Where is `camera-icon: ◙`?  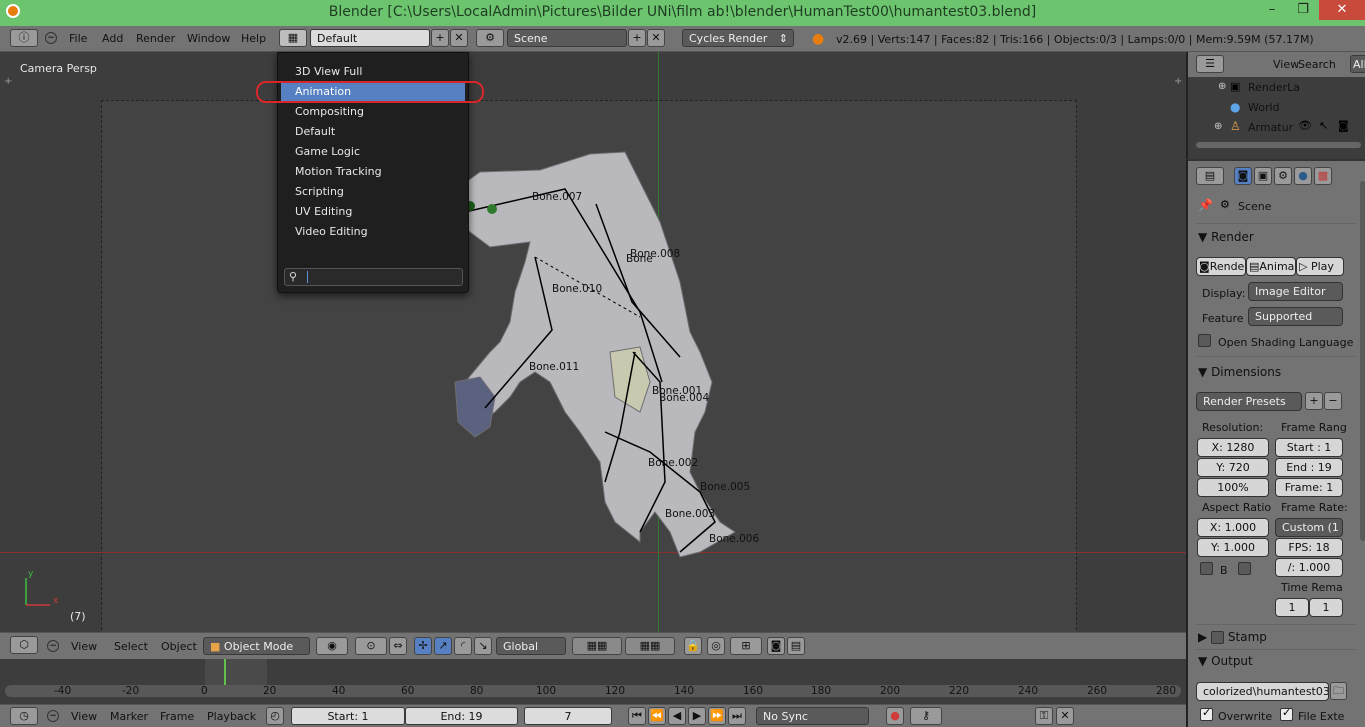 camera-icon: ◙ is located at coordinates (1343, 125).